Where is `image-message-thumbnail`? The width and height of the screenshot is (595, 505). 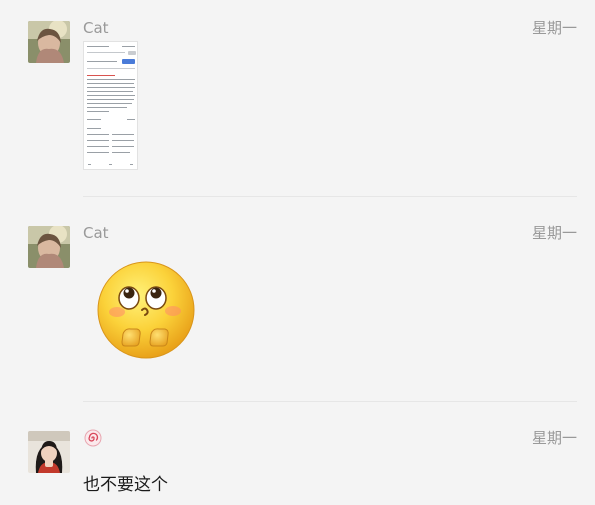 image-message-thumbnail is located at coordinates (110, 105).